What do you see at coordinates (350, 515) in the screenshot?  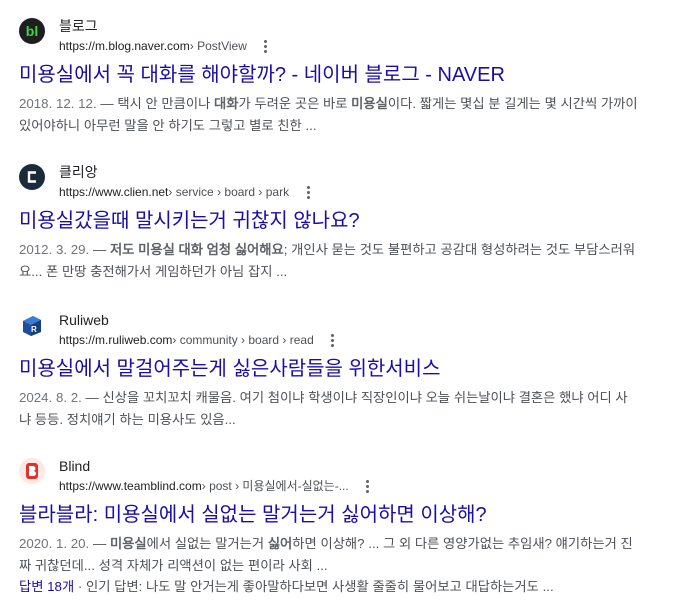 I see `result-title-link: 블라블라: 미용실에서 실없는 말거는거 싫어하면 이상해?` at bounding box center [350, 515].